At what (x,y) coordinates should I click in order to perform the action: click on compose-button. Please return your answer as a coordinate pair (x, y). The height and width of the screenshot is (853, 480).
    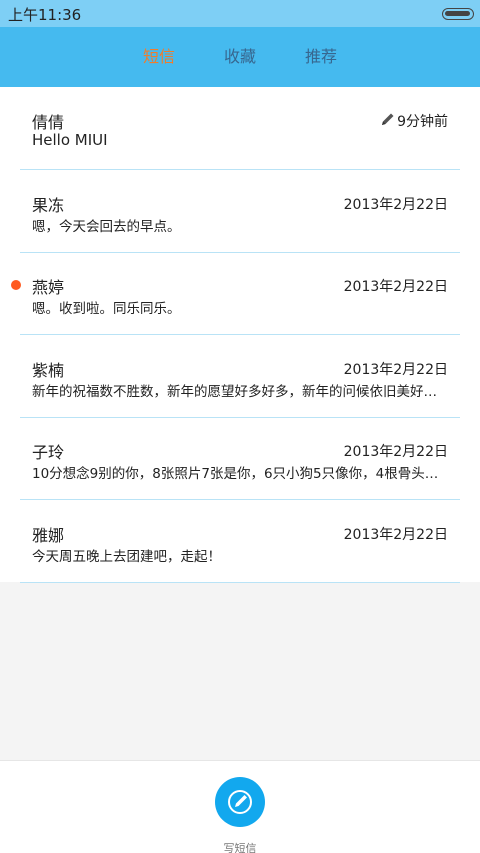
    Looking at the image, I should click on (240, 802).